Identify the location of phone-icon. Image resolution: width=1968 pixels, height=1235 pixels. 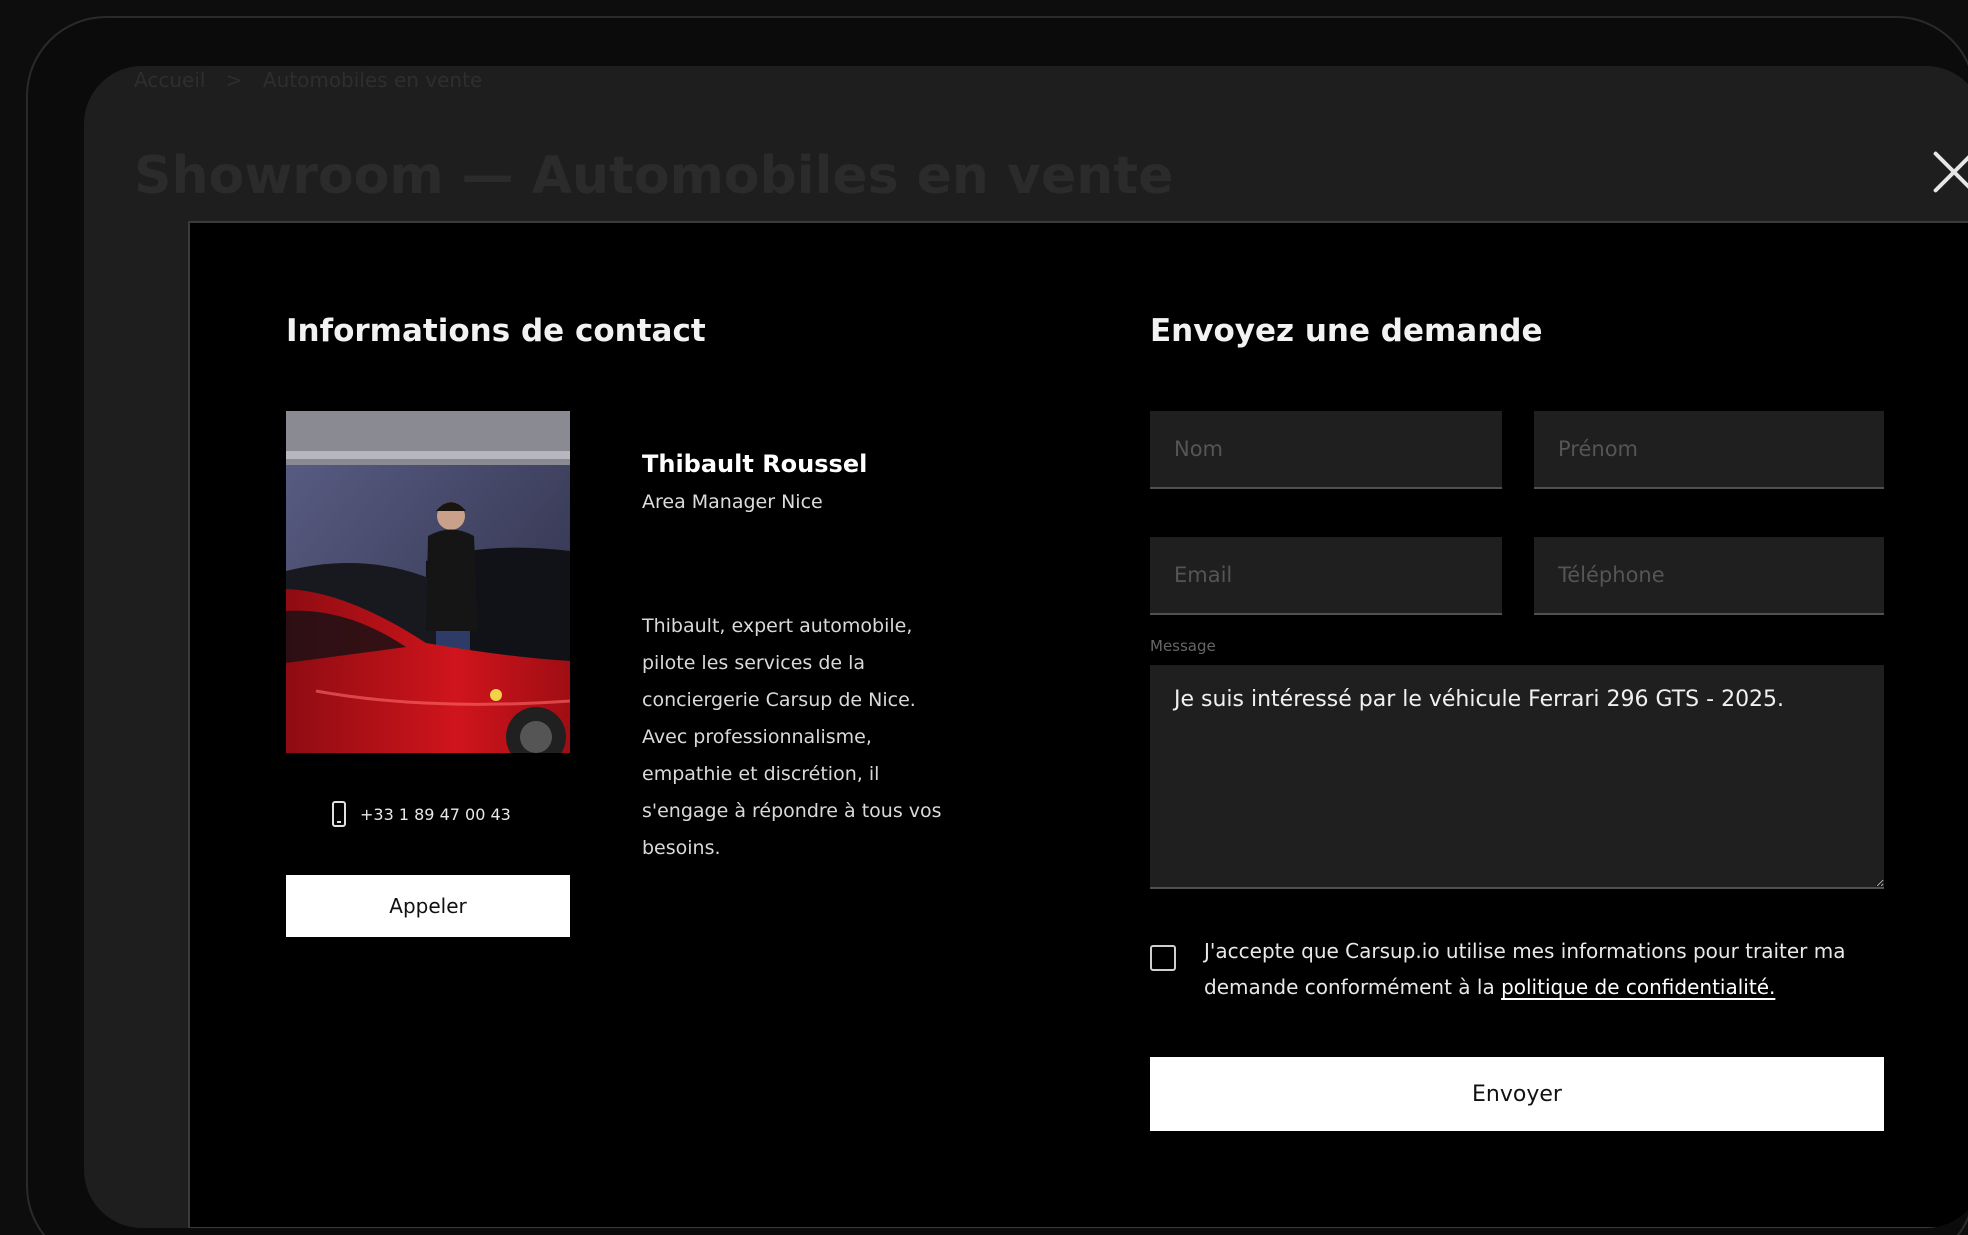
(339, 814).